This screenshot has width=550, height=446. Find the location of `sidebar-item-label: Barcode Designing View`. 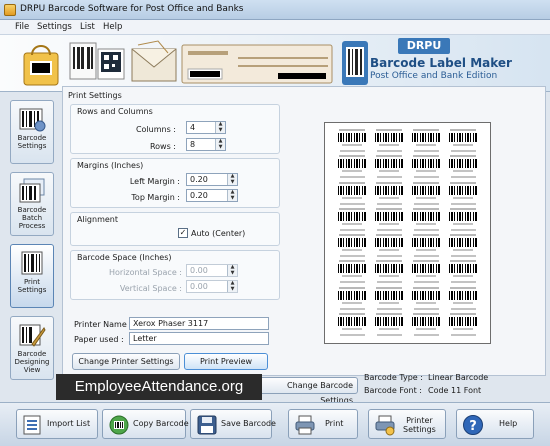

sidebar-item-label: Barcode Designing View is located at coordinates (32, 362).